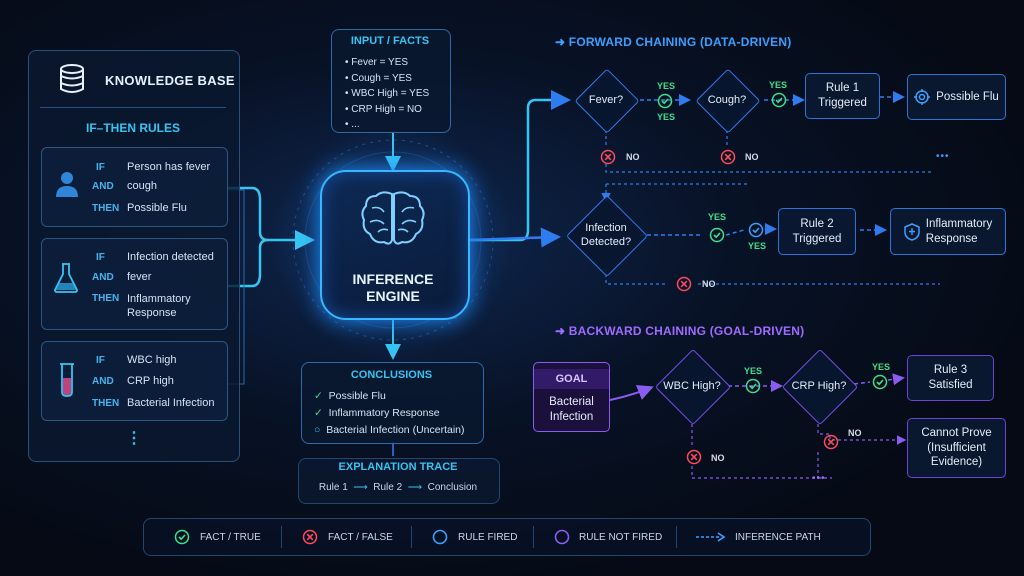 Image resolution: width=1024 pixels, height=576 pixels. I want to click on trace-step: Rule 2, so click(388, 487).